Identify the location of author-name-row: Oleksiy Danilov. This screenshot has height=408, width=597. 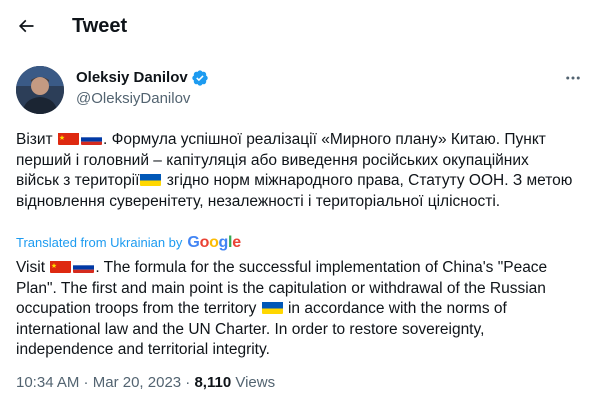
(142, 78).